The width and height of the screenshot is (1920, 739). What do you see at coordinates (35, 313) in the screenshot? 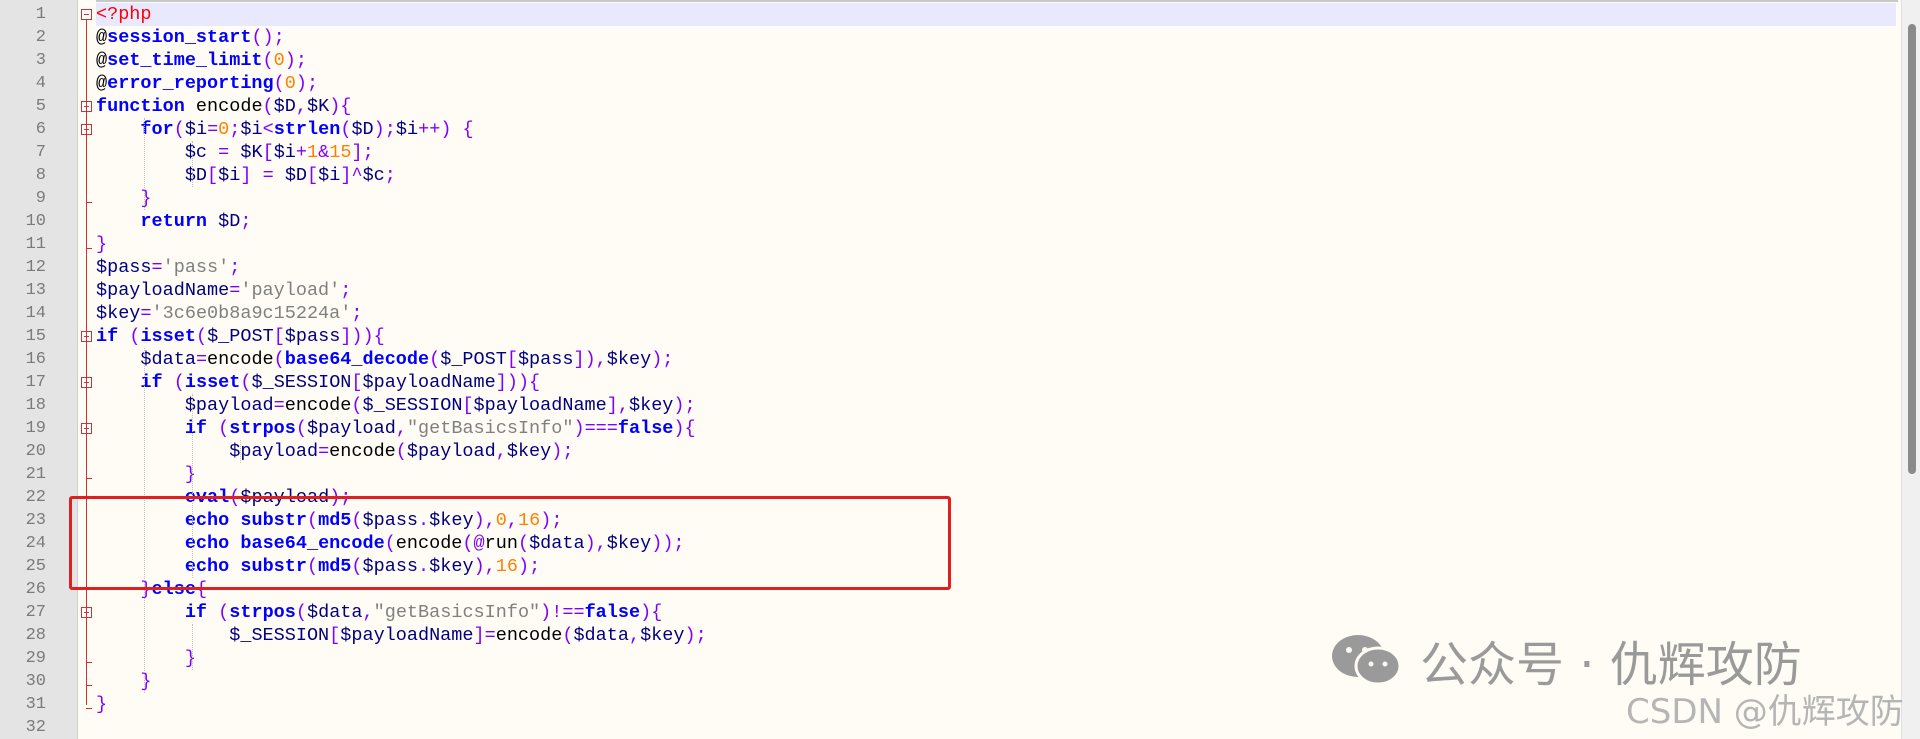
I see `line-number: 14` at bounding box center [35, 313].